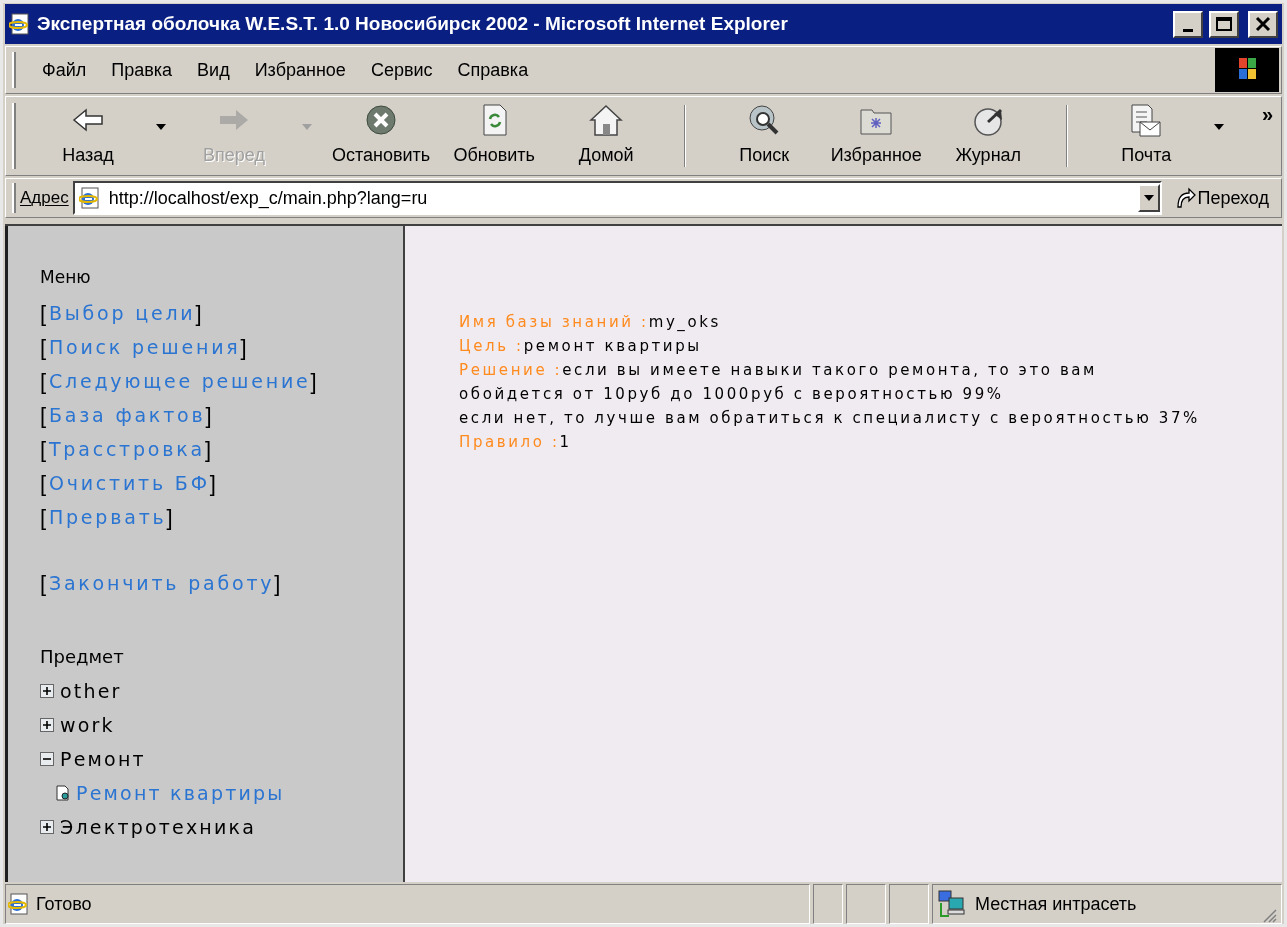  Describe the element at coordinates (64, 70) in the screenshot. I see `menu-item: Файл` at that location.